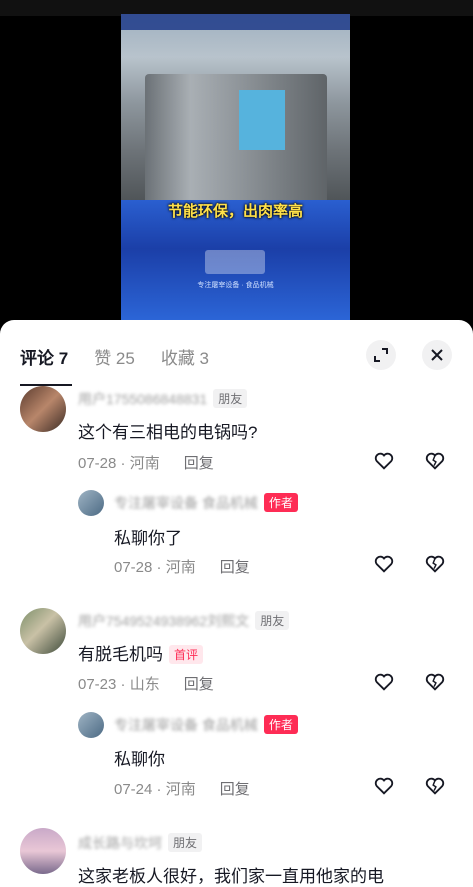 The width and height of the screenshot is (473, 887). What do you see at coordinates (97, 684) in the screenshot?
I see `comment-date: 07-23` at bounding box center [97, 684].